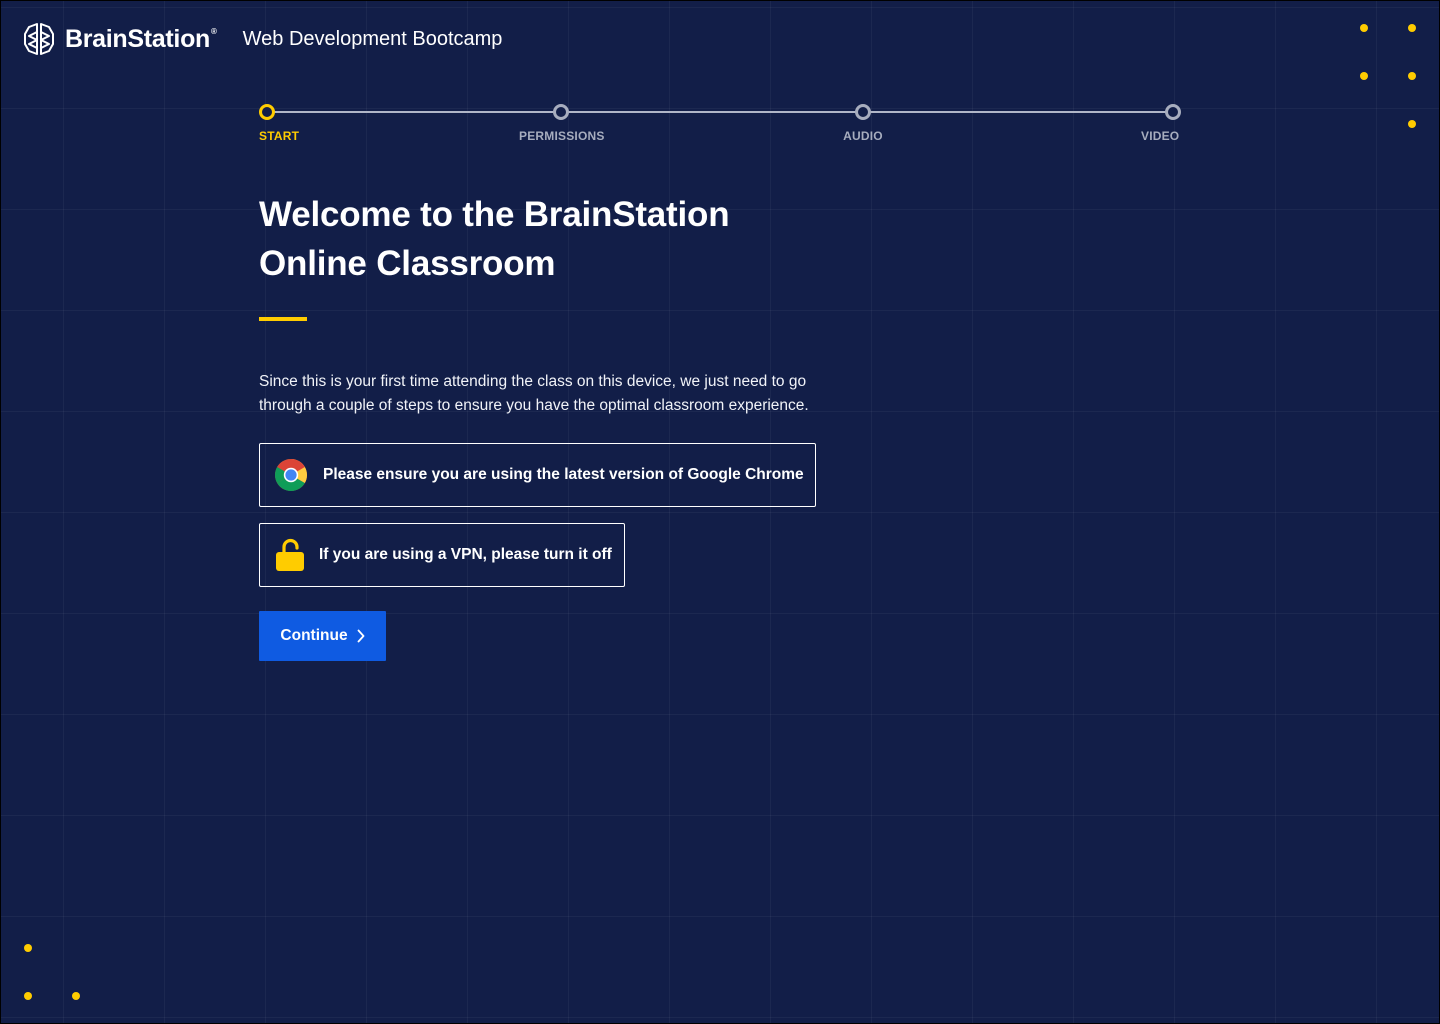 The image size is (1440, 1024). I want to click on brainstation-logo: BrainStation®, so click(120, 39).